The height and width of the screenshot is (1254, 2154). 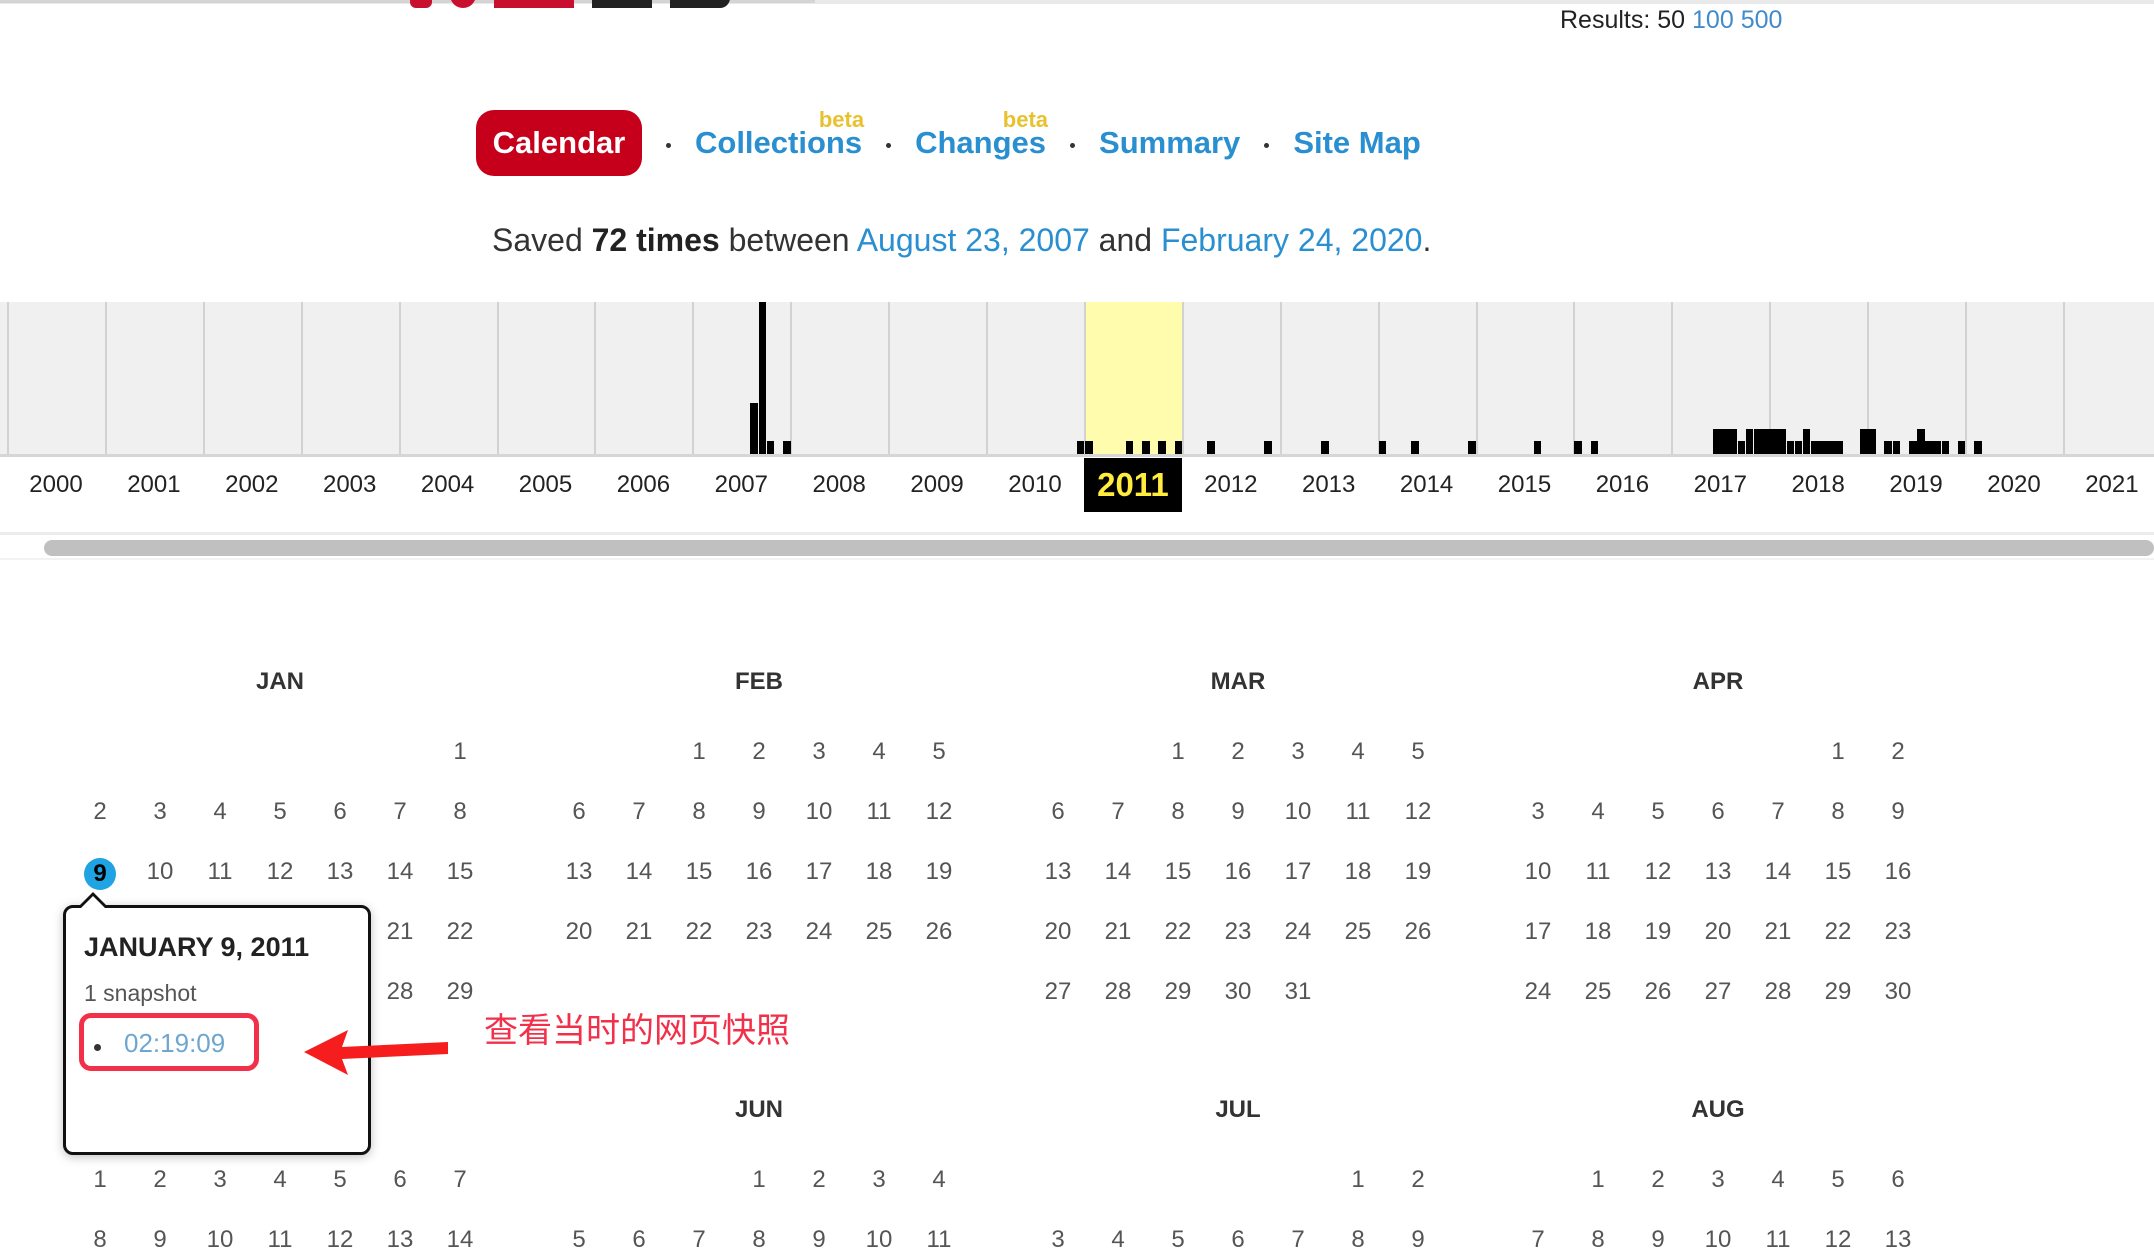 What do you see at coordinates (1525, 485) in the screenshot?
I see `year-label-2015: 2015` at bounding box center [1525, 485].